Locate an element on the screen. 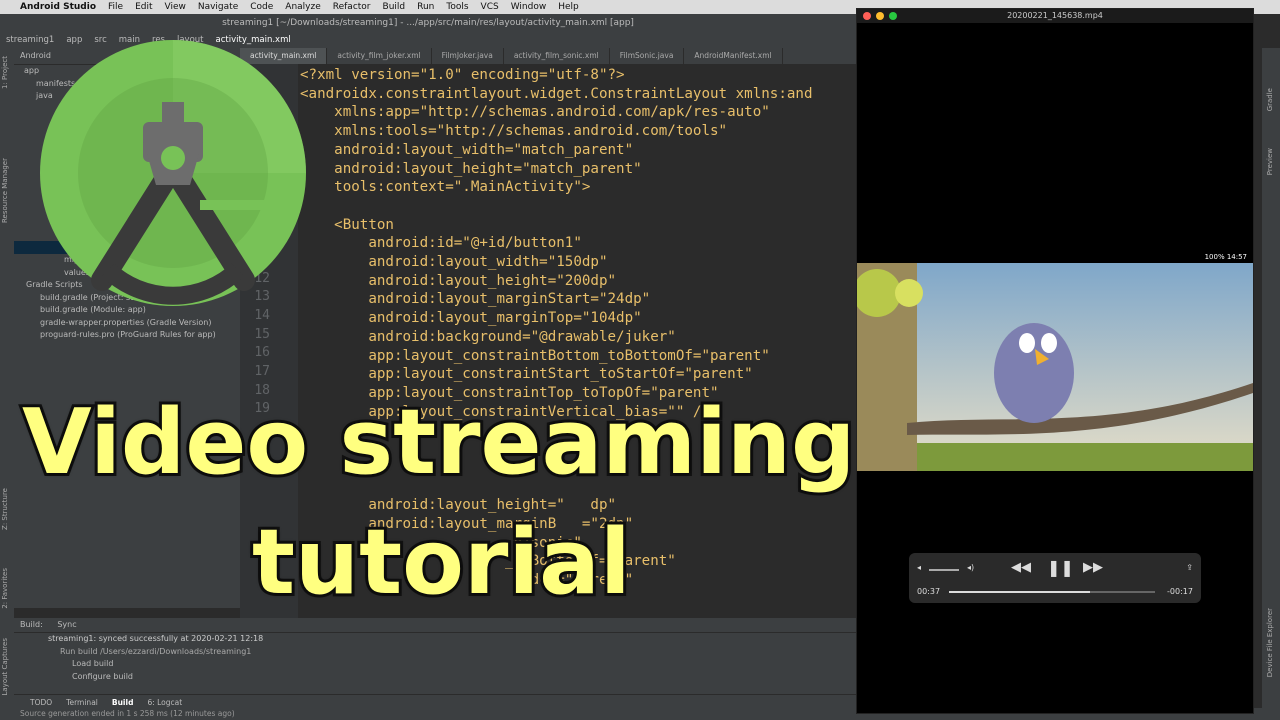 This screenshot has width=1280, height=720. video-filename: 20200221_145638.mp4 is located at coordinates (1055, 15).